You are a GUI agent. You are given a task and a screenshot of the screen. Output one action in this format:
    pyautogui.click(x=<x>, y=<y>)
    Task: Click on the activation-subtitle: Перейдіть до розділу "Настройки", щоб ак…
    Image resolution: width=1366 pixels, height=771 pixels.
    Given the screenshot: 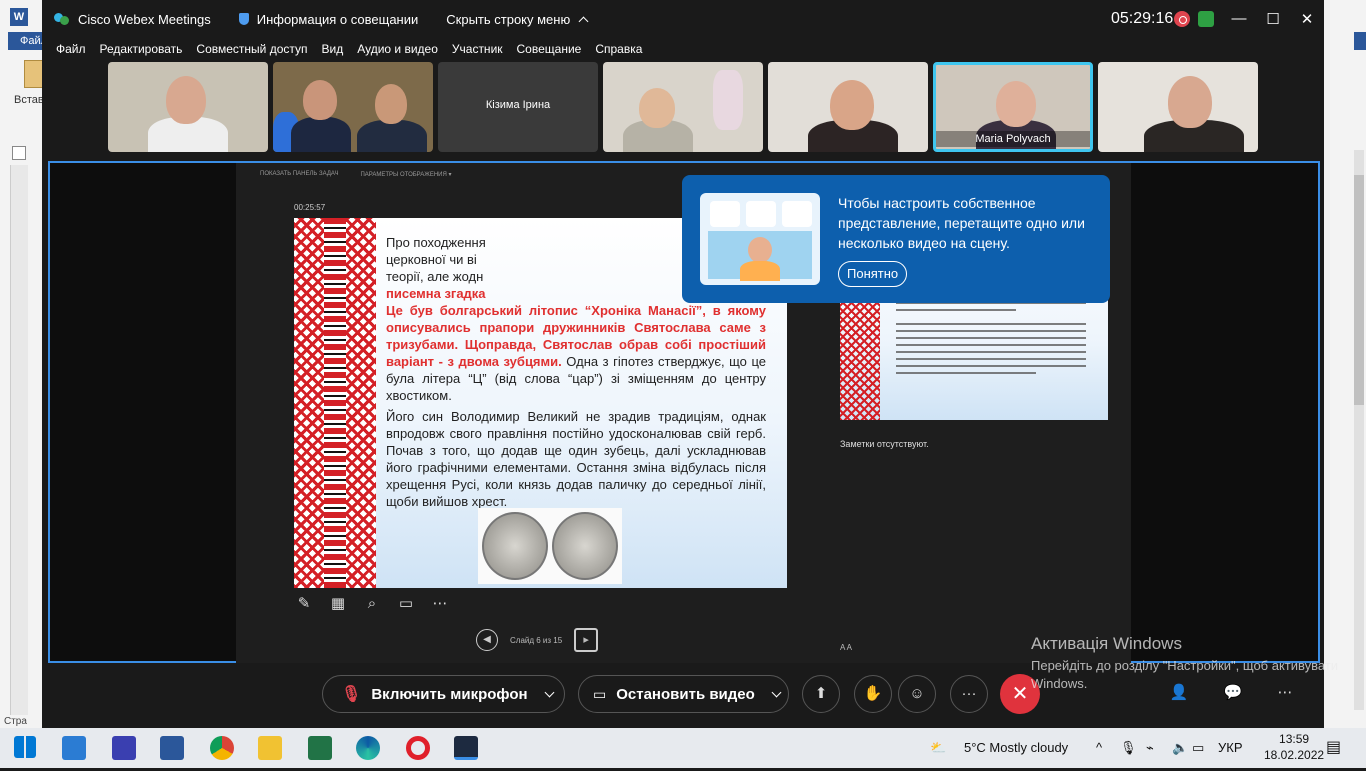 What is the action you would take?
    pyautogui.click(x=1185, y=674)
    